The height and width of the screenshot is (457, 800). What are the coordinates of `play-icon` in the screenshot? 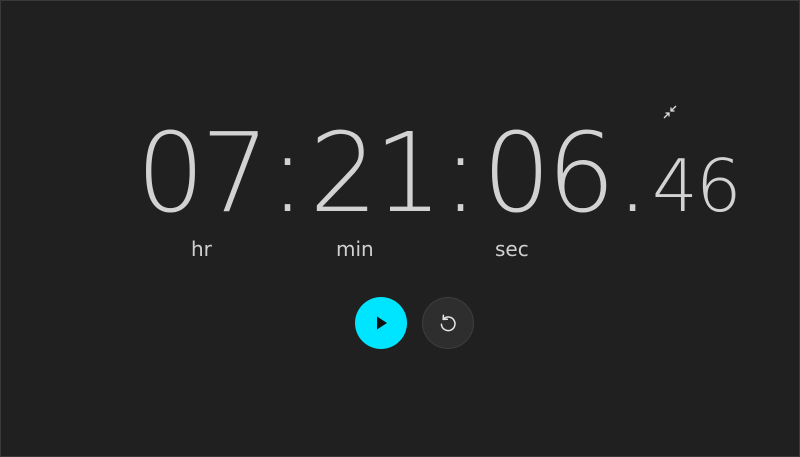 It's located at (382, 323).